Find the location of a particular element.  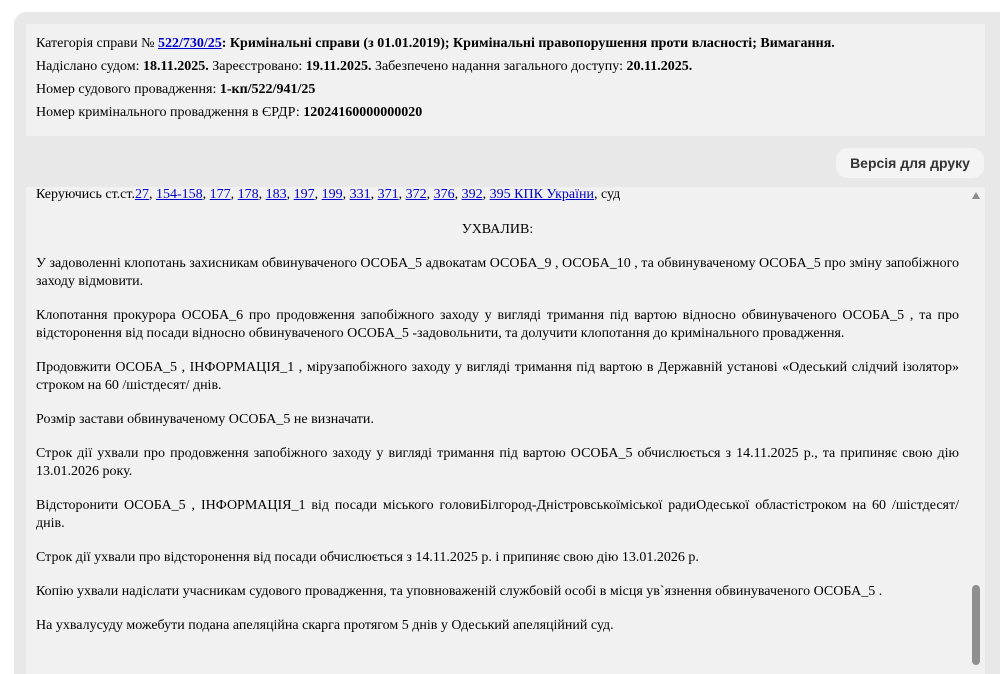

sent-date: 18.11.2025. is located at coordinates (176, 66).